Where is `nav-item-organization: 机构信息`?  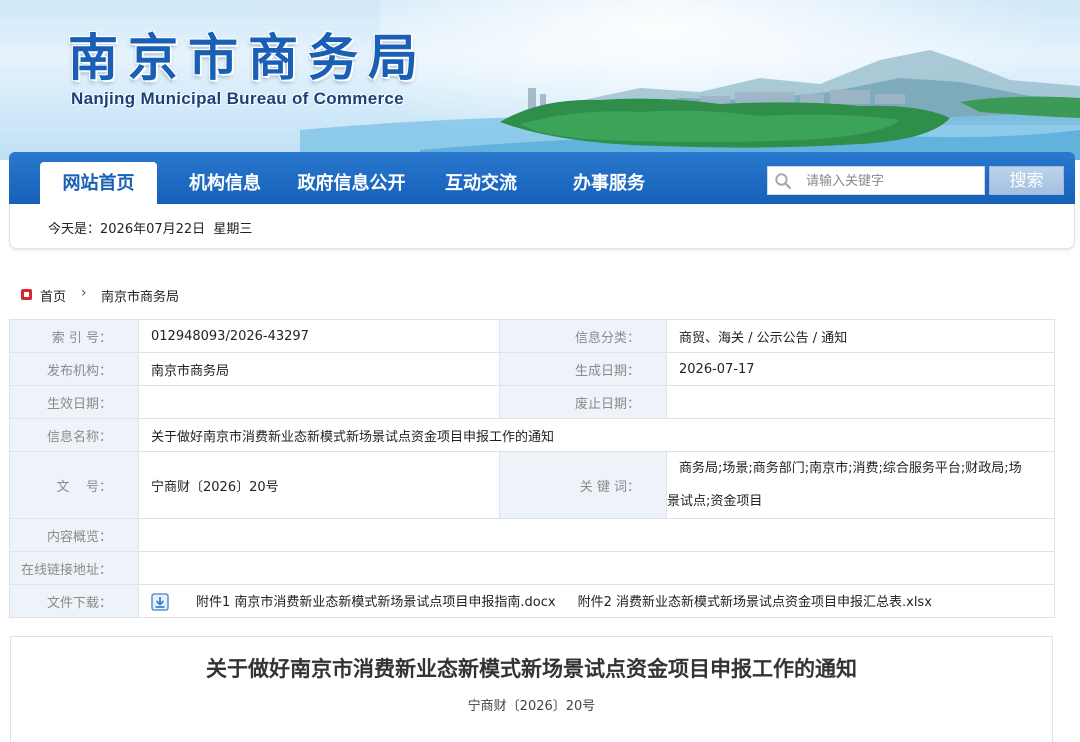 nav-item-organization: 机构信息 is located at coordinates (225, 184).